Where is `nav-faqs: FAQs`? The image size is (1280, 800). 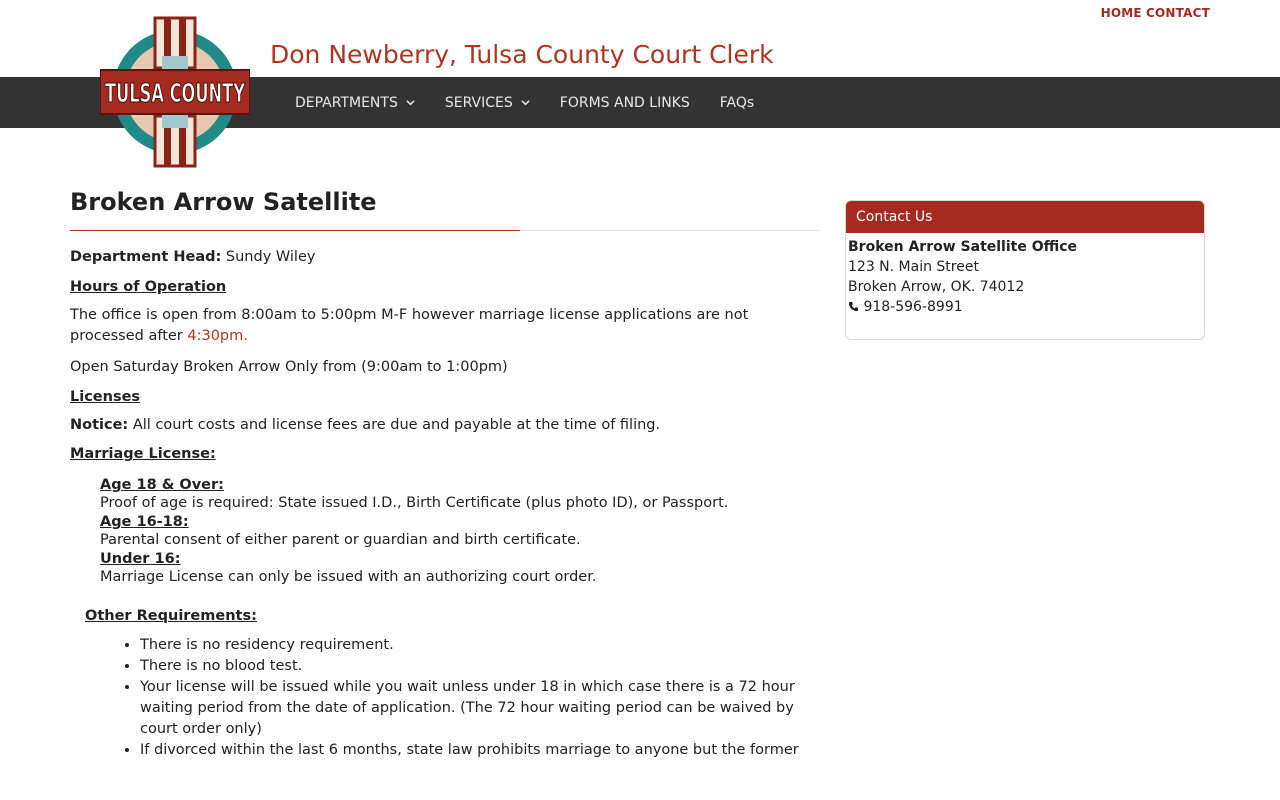 nav-faqs: FAQs is located at coordinates (737, 103).